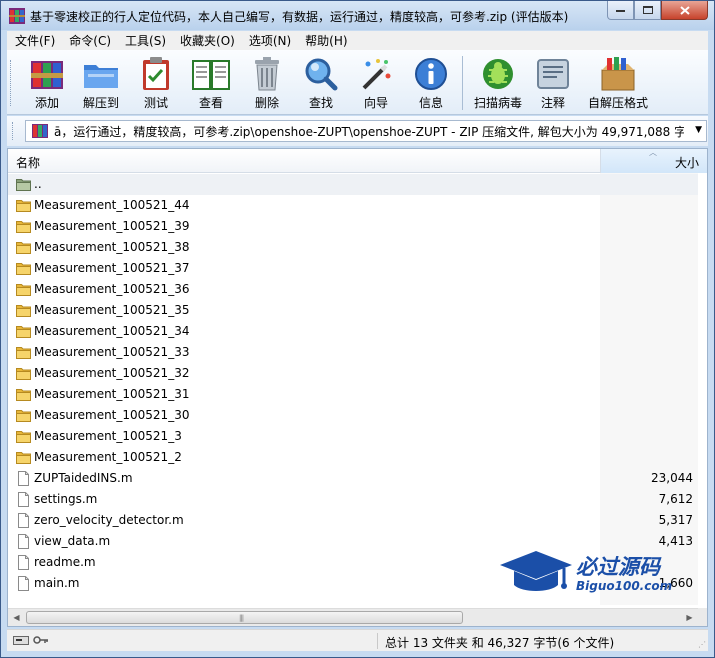 The image size is (715, 658). What do you see at coordinates (353, 205) in the screenshot?
I see `folder-row: Measurement_100521_44` at bounding box center [353, 205].